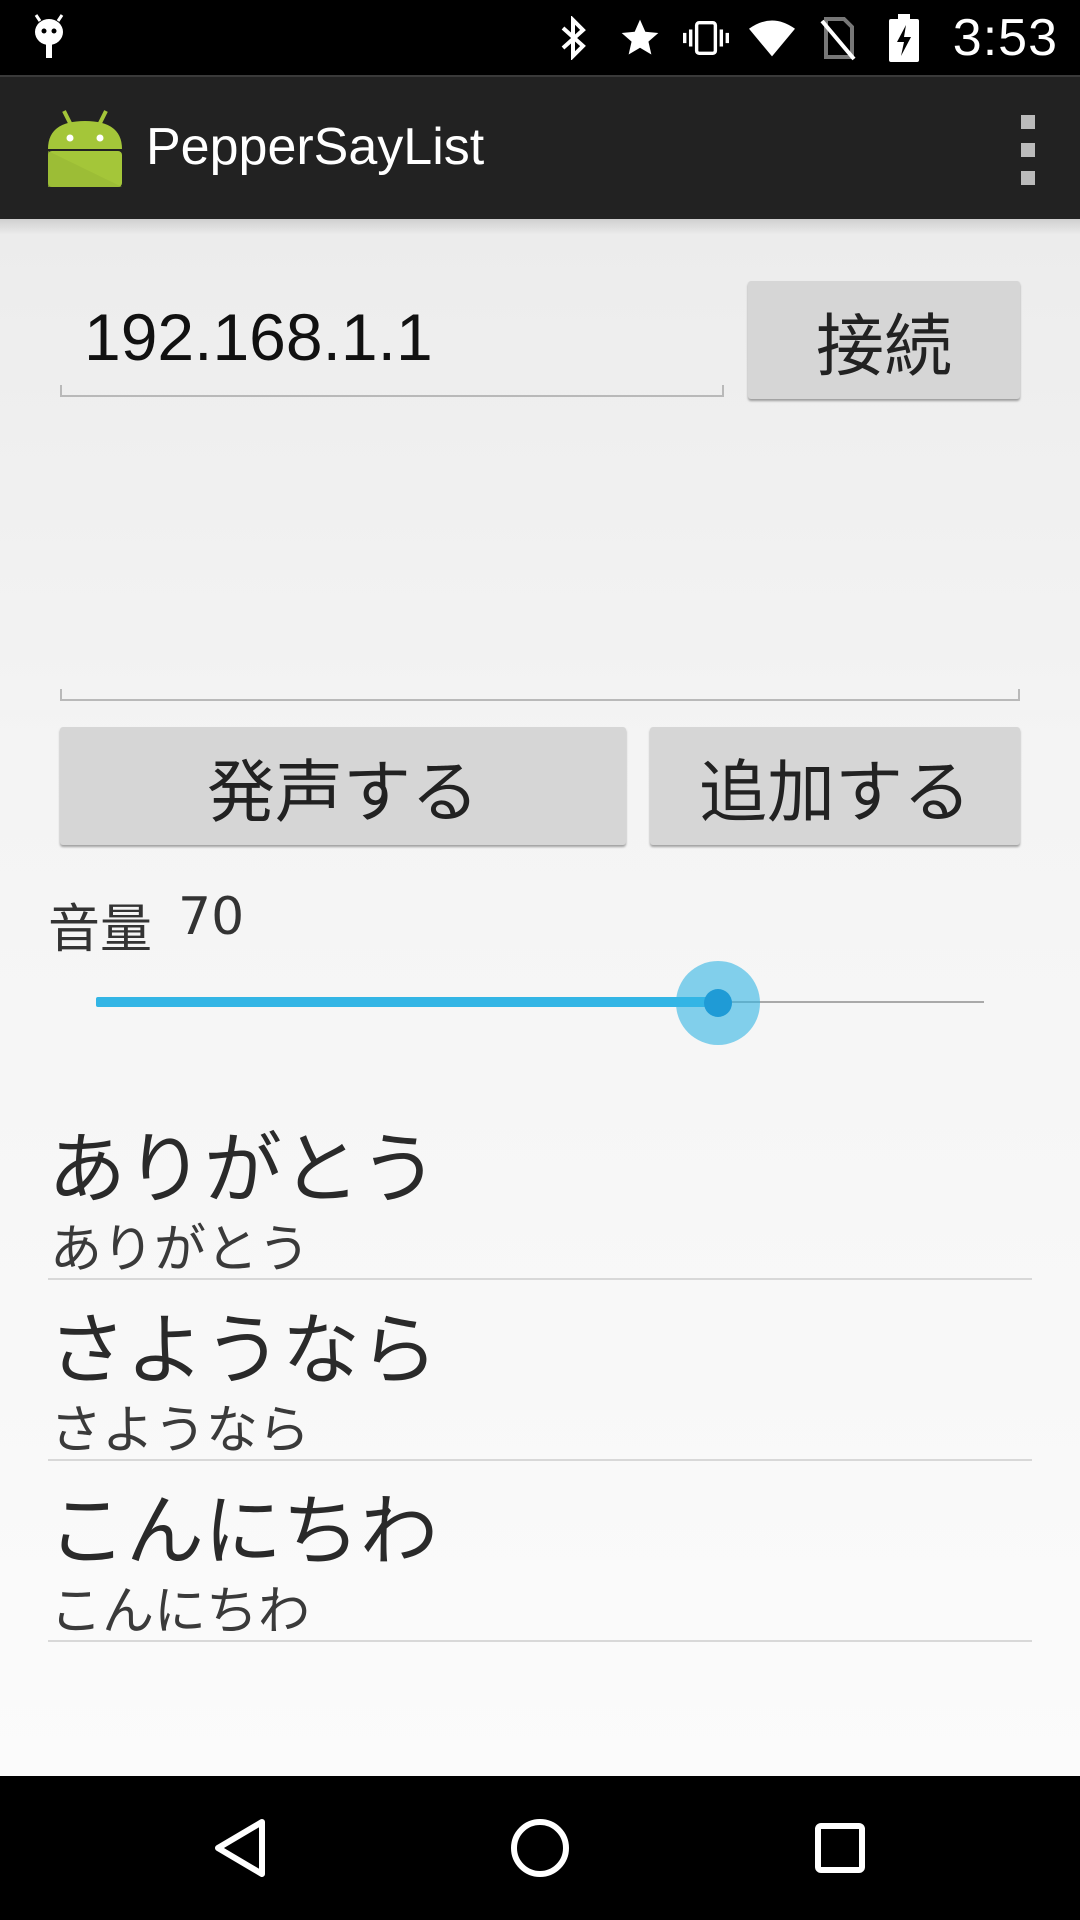 The width and height of the screenshot is (1080, 1920). Describe the element at coordinates (180, 1612) in the screenshot. I see `list-item-subtitle: こんにちわ` at that location.